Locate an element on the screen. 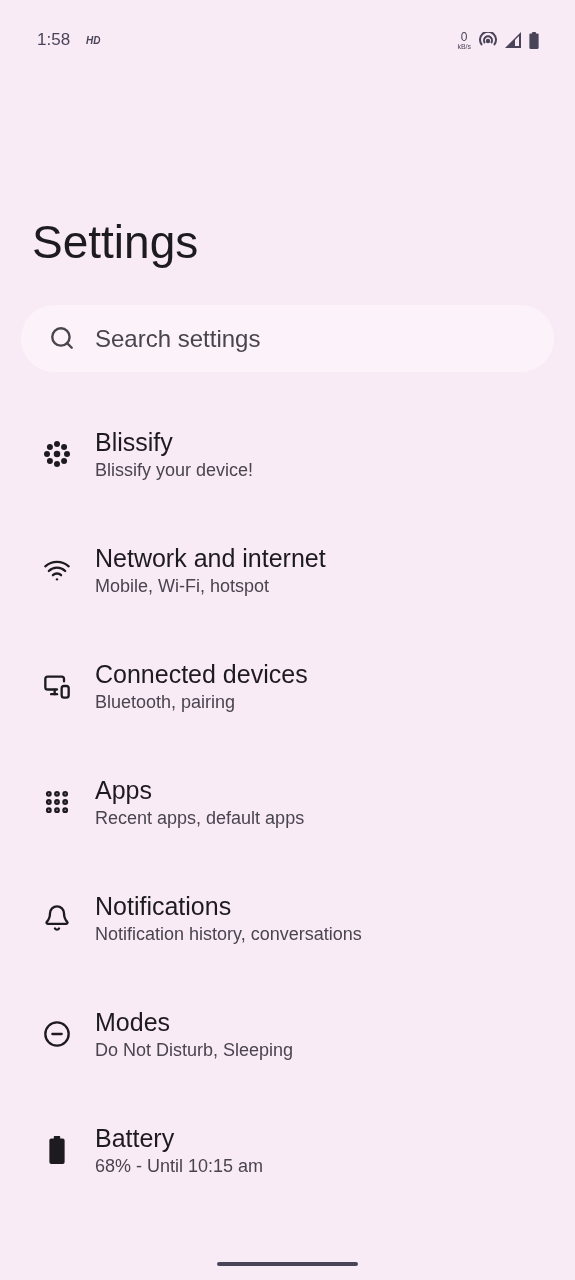  search-field: Search settings is located at coordinates (287, 338).